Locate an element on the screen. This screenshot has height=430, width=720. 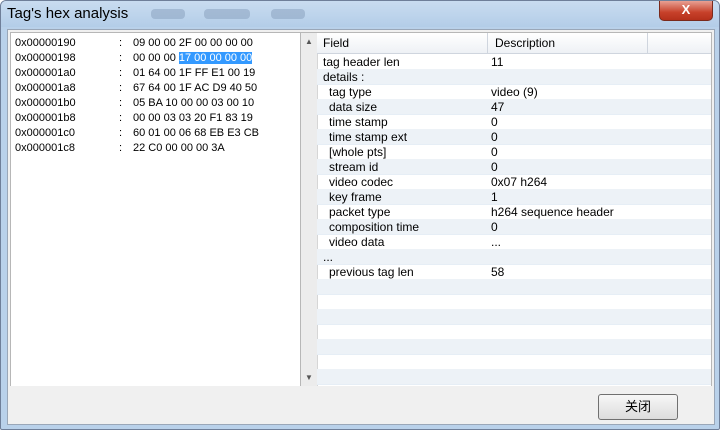
hex-address: 0x000001a0 is located at coordinates (45, 73).